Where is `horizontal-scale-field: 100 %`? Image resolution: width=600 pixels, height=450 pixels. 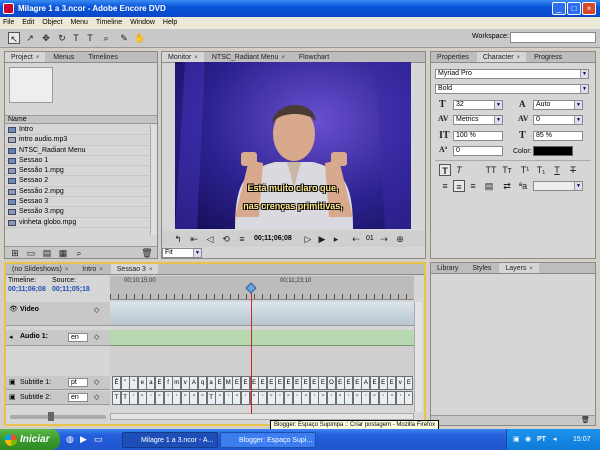 horizontal-scale-field: 100 % is located at coordinates (478, 136).